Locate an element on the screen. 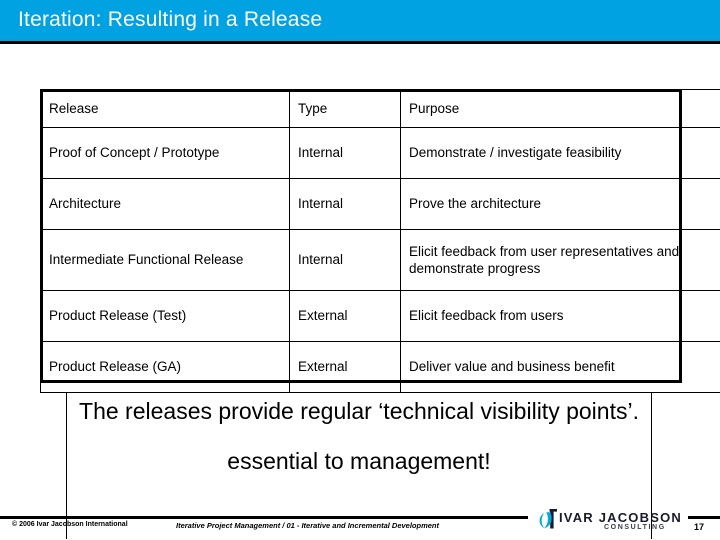  table-header-row: Release Type Purpose is located at coordinates (380, 108).